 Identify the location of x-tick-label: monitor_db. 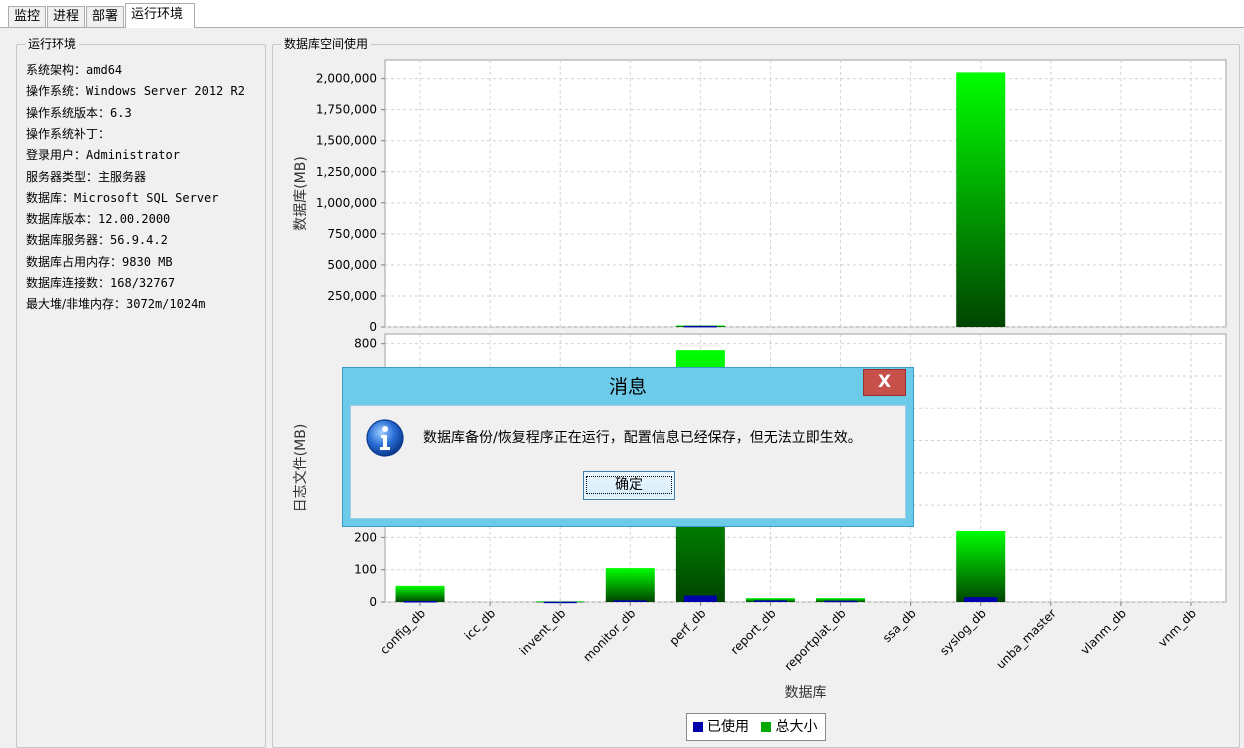
(609, 635).